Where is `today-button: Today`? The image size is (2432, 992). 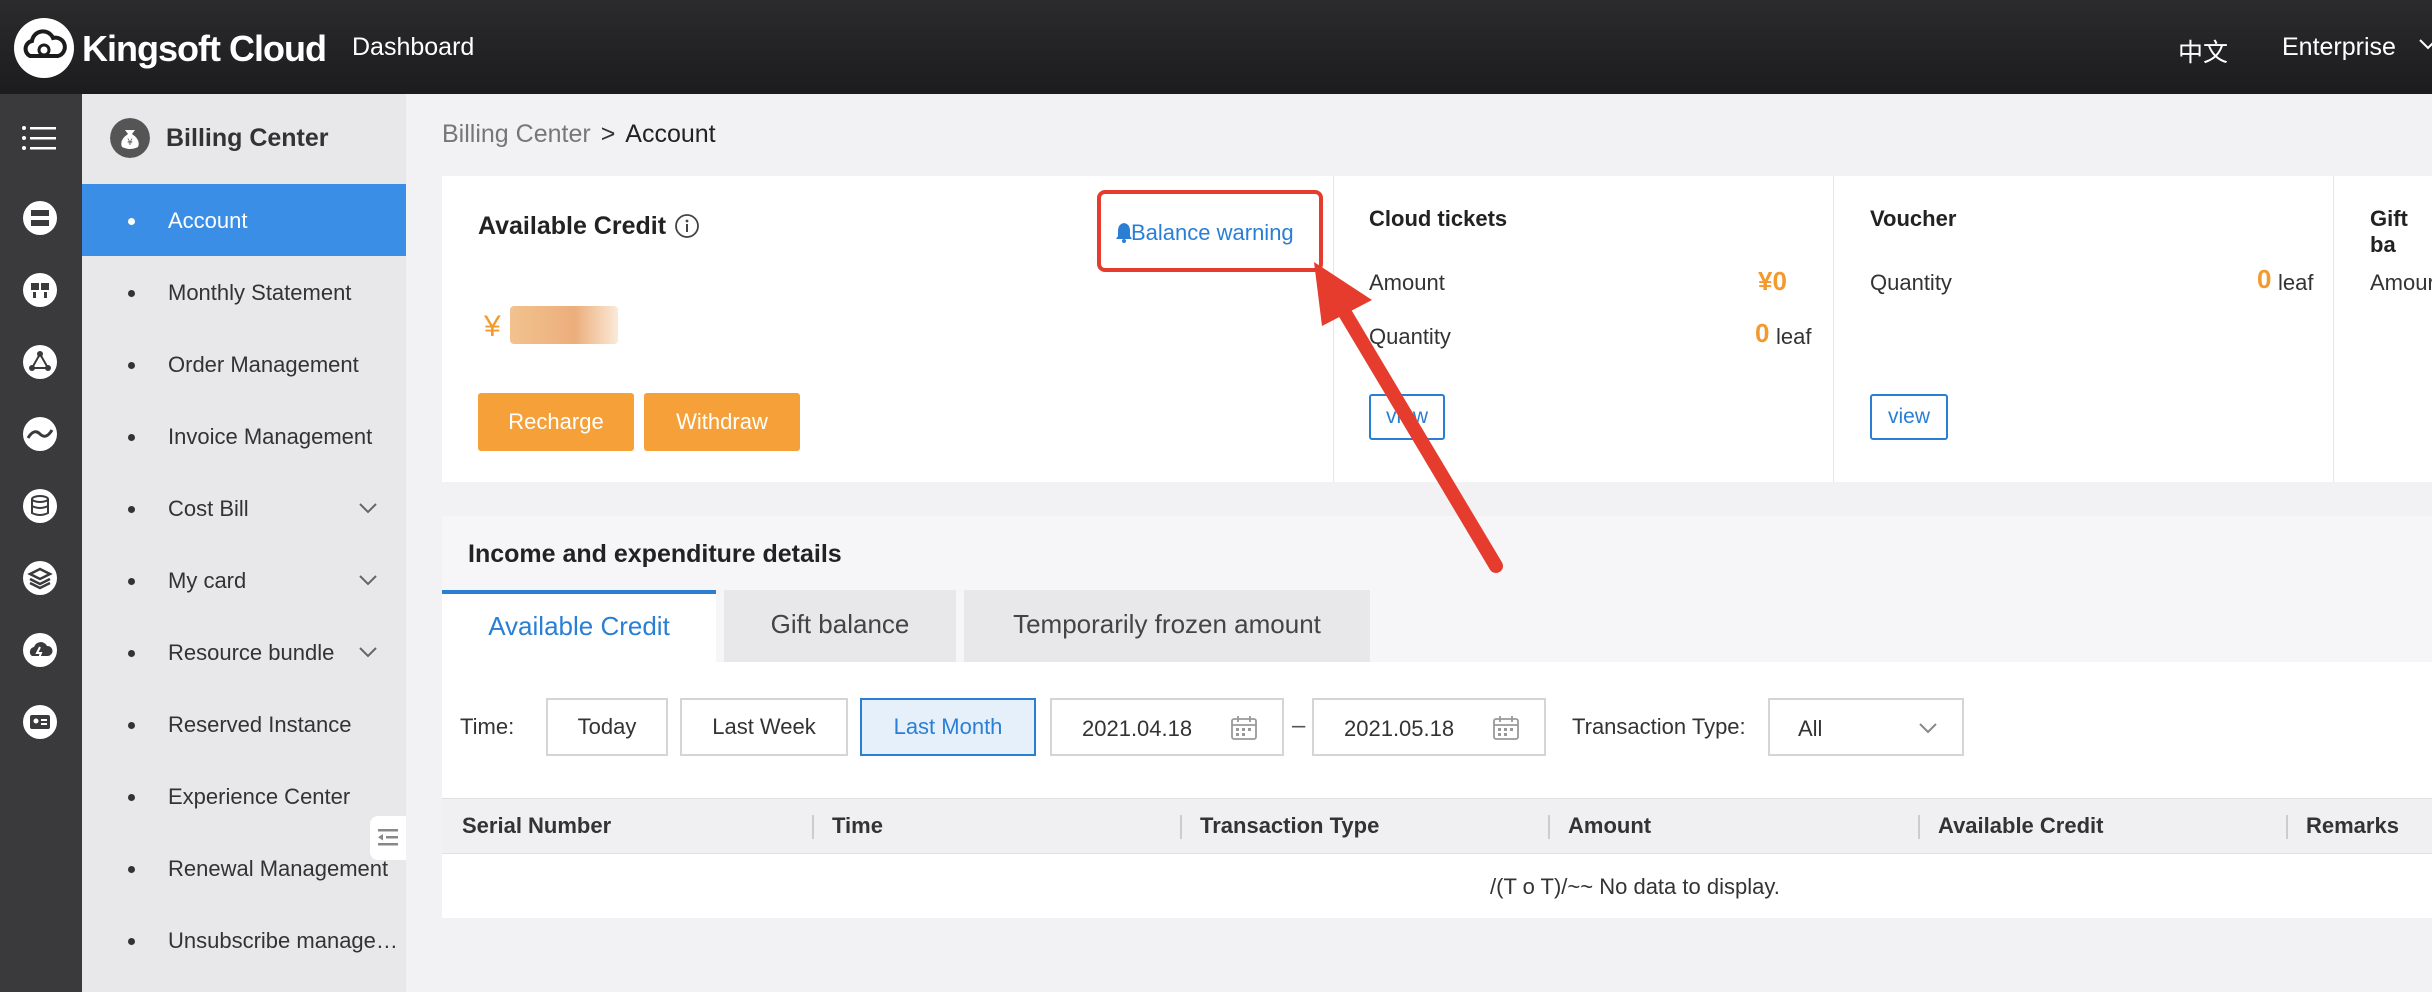
today-button: Today is located at coordinates (607, 727).